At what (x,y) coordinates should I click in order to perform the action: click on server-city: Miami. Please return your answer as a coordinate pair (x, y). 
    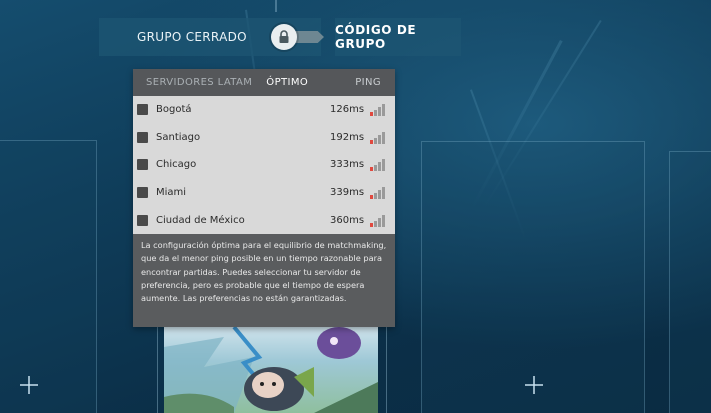
    Looking at the image, I should click on (171, 193).